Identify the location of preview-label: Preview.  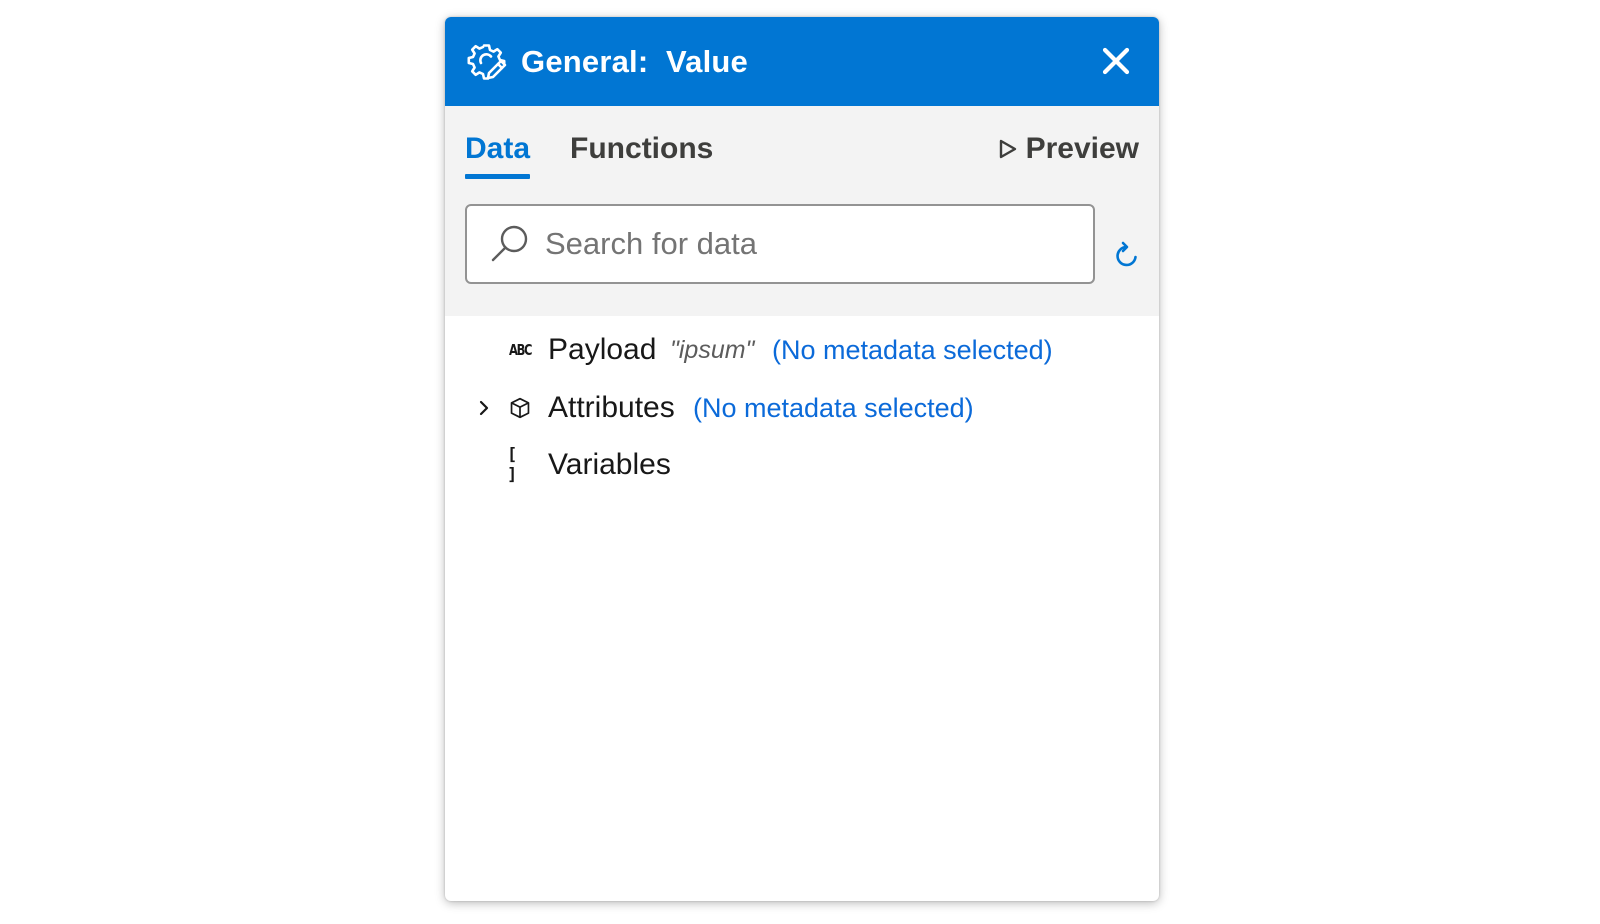
(1082, 148).